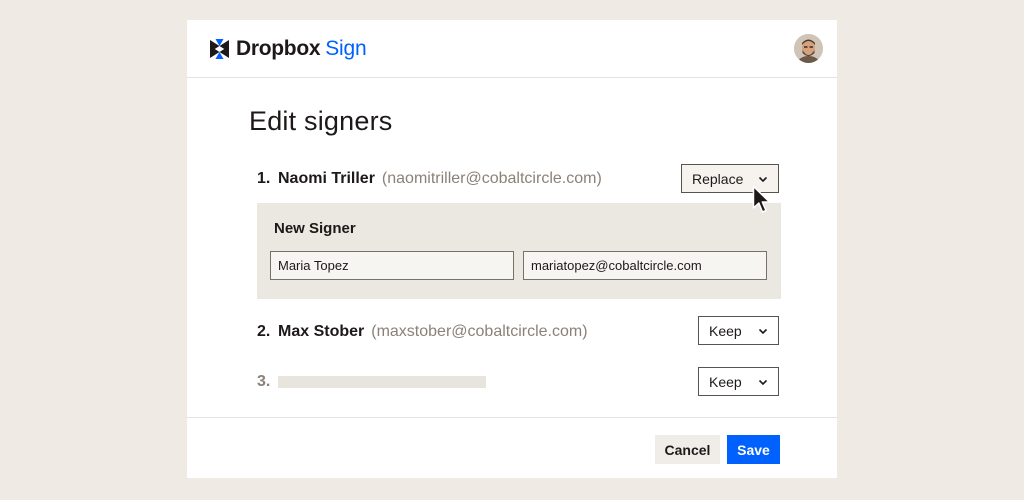 Image resolution: width=1024 pixels, height=500 pixels. What do you see at coordinates (321, 331) in the screenshot?
I see `signer-name: Max Stober` at bounding box center [321, 331].